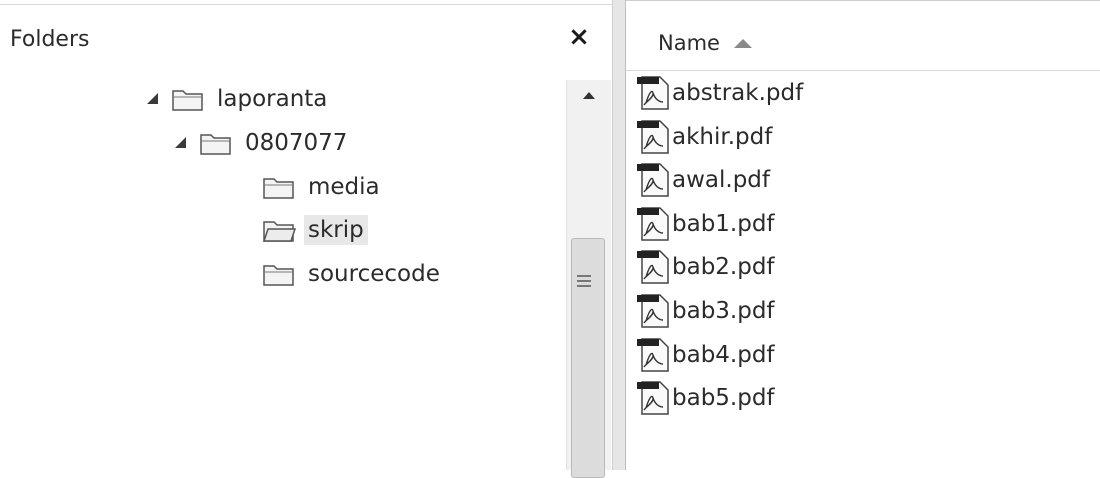 This screenshot has height=478, width=1100. Describe the element at coordinates (579, 37) in the screenshot. I see `close-folders-button: ×` at that location.